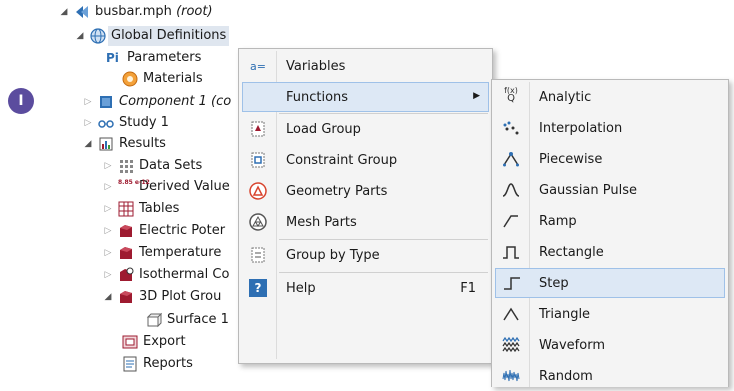 Image resolution: width=734 pixels, height=391 pixels. I want to click on tree-item-data-sets: ▷ Data Sets, so click(152, 166).